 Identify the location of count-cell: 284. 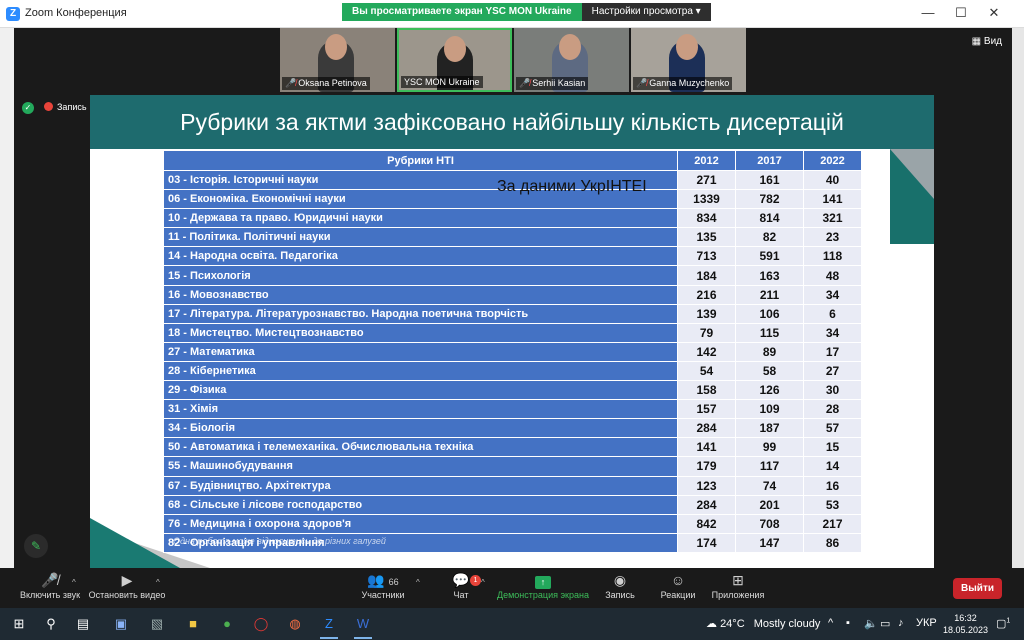
(706, 504).